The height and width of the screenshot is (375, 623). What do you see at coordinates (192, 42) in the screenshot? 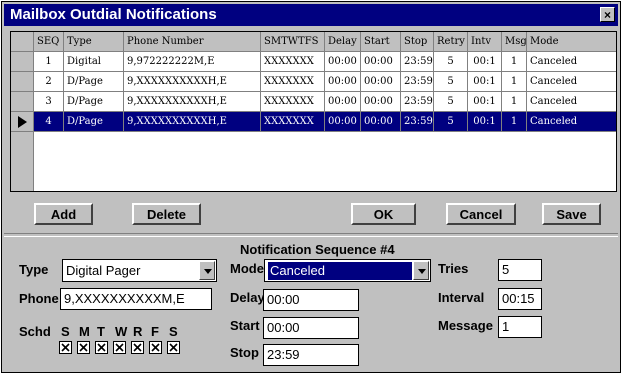
I see `column-header-phonenumber: Phone Number` at bounding box center [192, 42].